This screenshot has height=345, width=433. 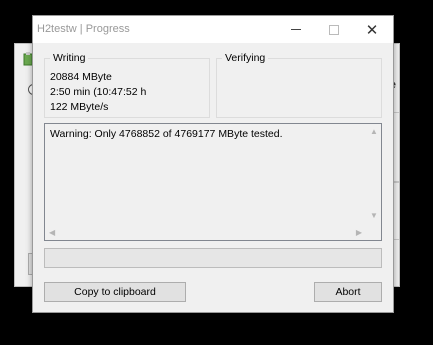 What do you see at coordinates (348, 292) in the screenshot?
I see `abort-button: Abort` at bounding box center [348, 292].